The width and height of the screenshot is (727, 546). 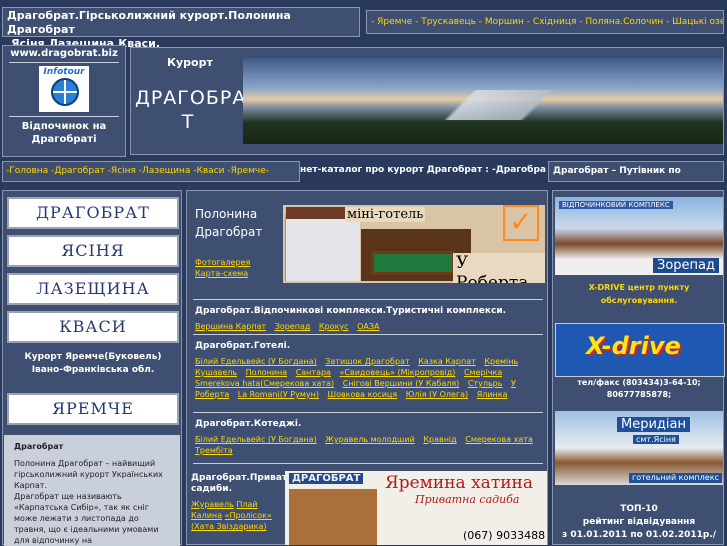 I want to click on listing-link: Кравнід, so click(x=439, y=439).